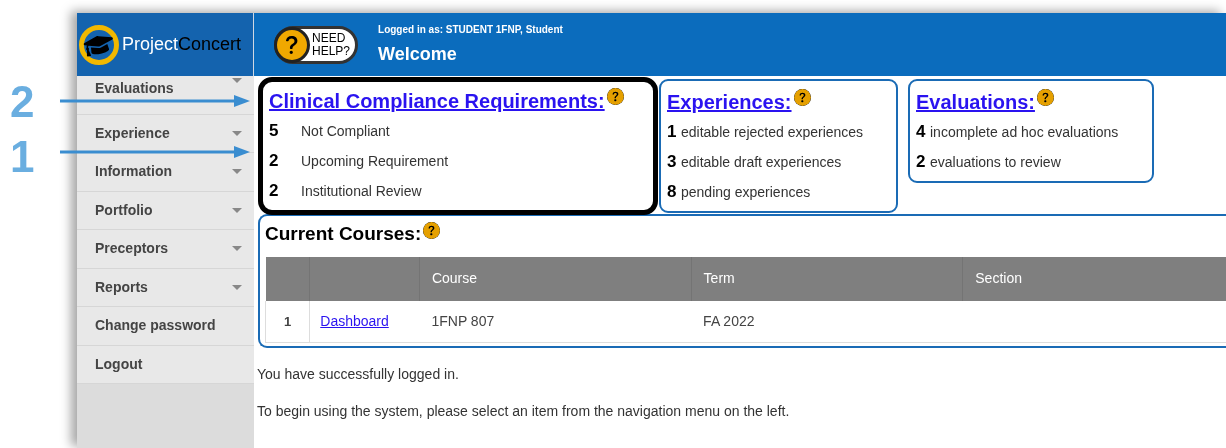  I want to click on summary-label: pending experiences, so click(746, 192).